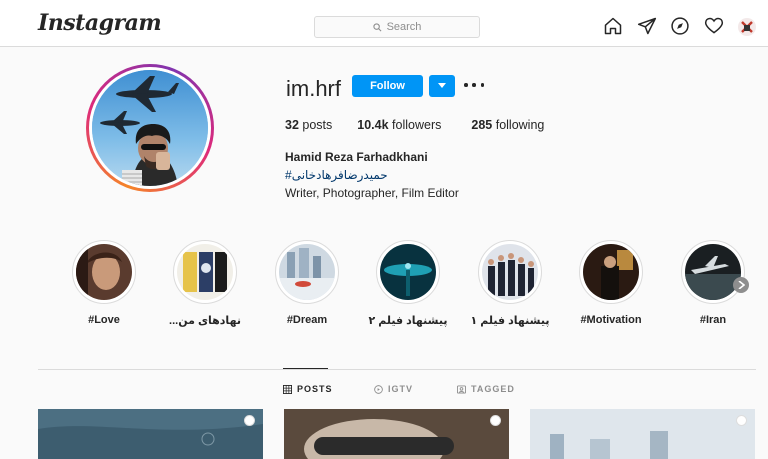  I want to click on posts-label: posts, so click(317, 125).